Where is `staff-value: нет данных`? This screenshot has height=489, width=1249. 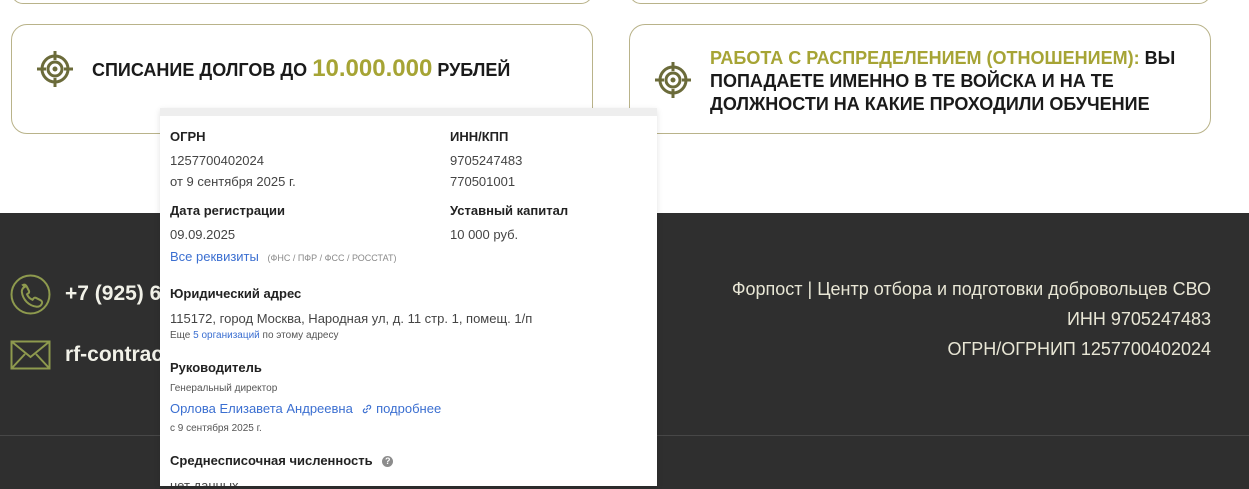 staff-value: нет данных is located at coordinates (204, 482).